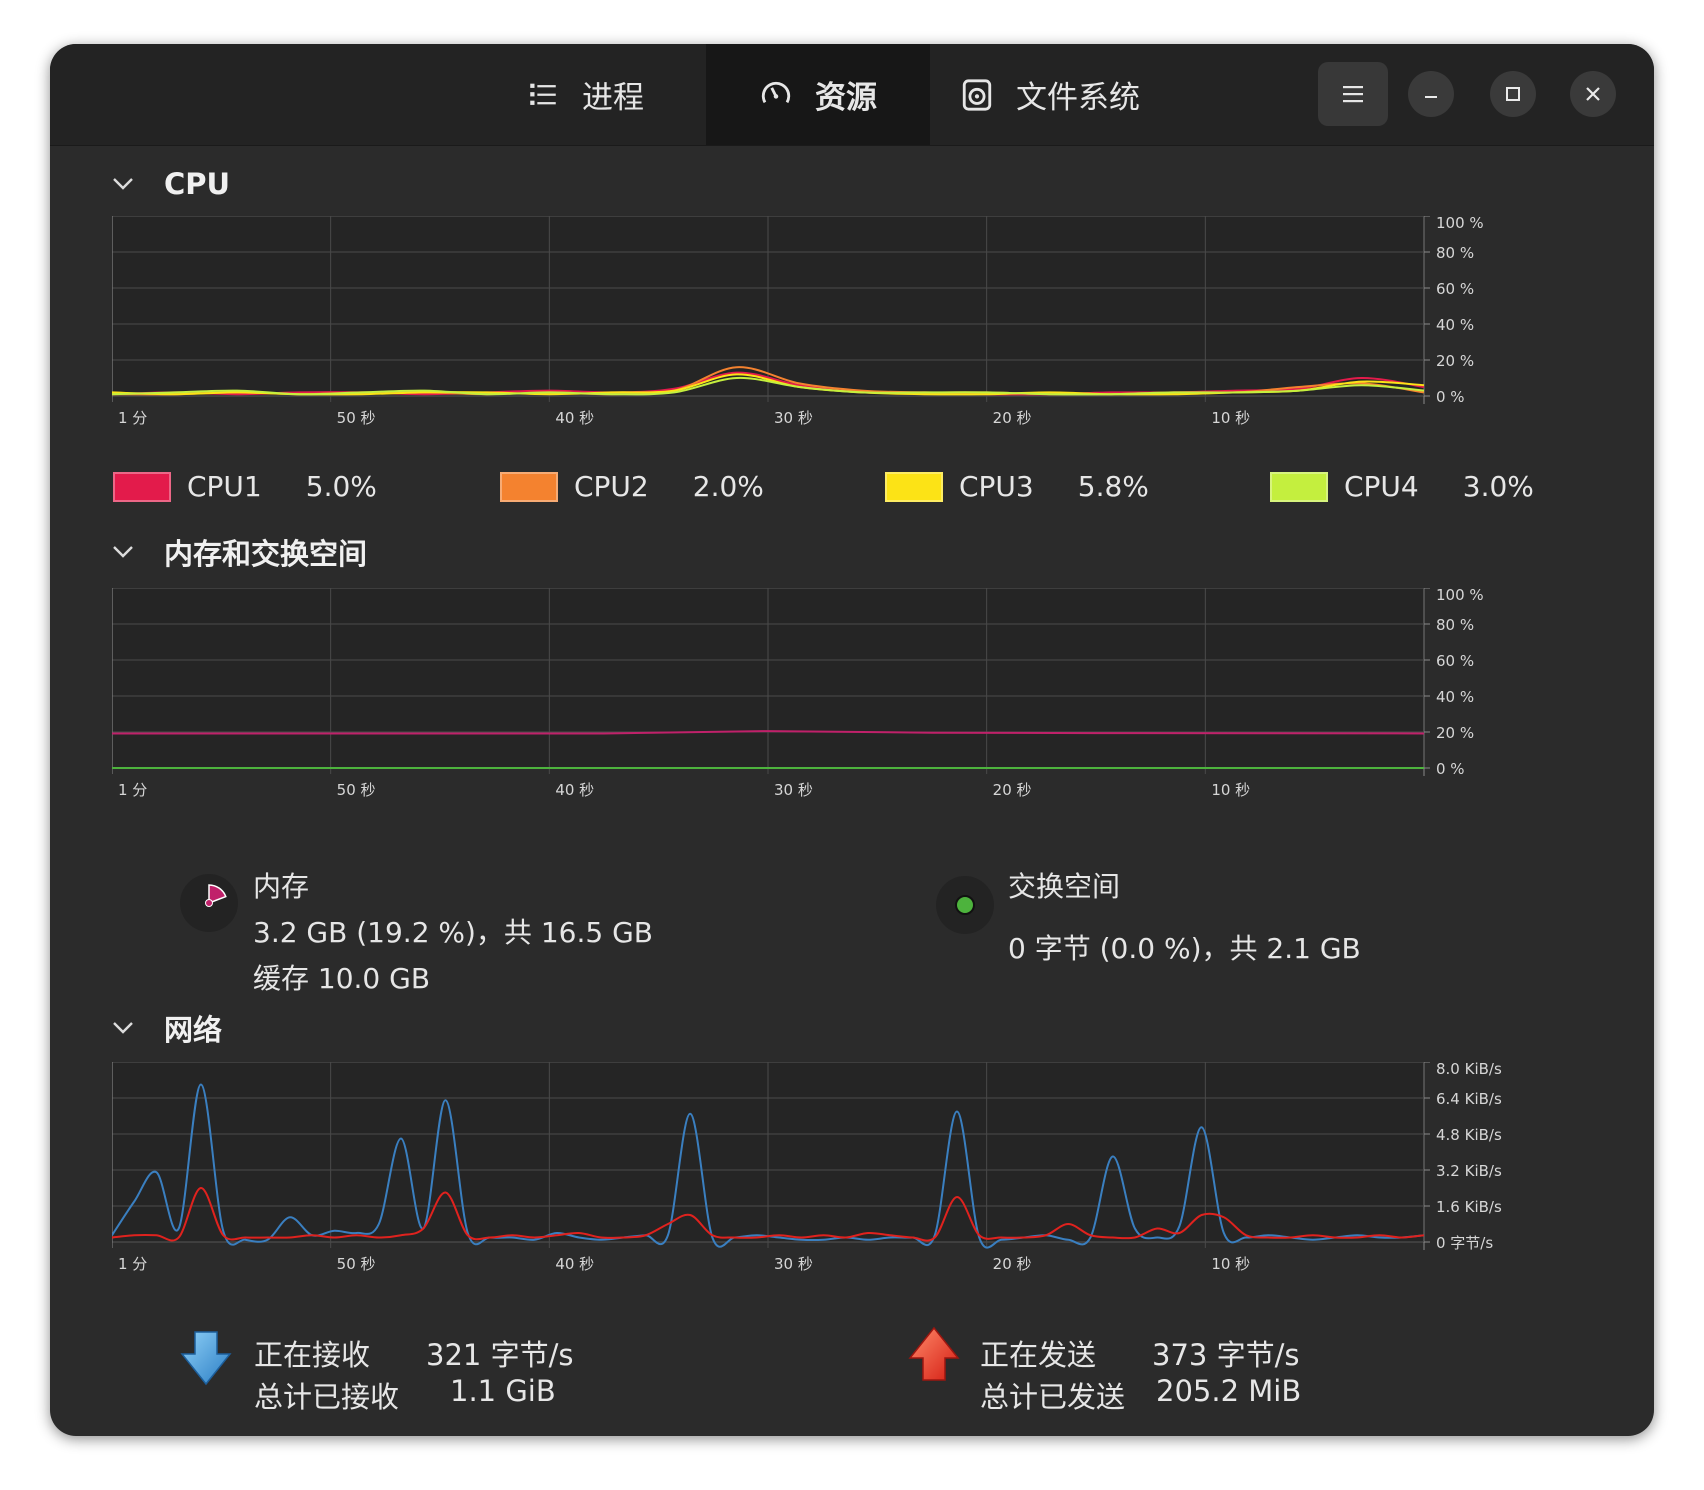 The height and width of the screenshot is (1490, 1704). Describe the element at coordinates (500, 1355) in the screenshot. I see `receiving-value: 321 字节/s` at that location.